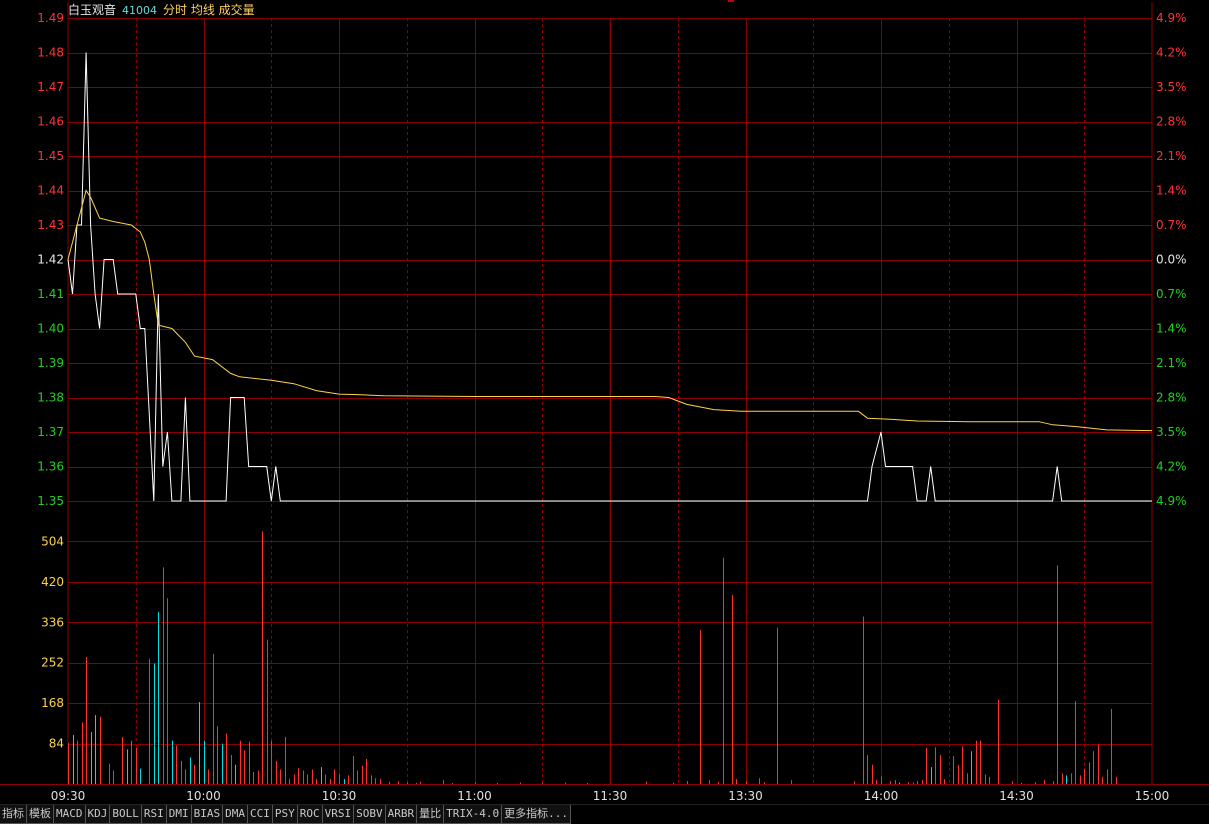  Describe the element at coordinates (50, 191) in the screenshot. I see `price-axis-label: 1.44` at that location.